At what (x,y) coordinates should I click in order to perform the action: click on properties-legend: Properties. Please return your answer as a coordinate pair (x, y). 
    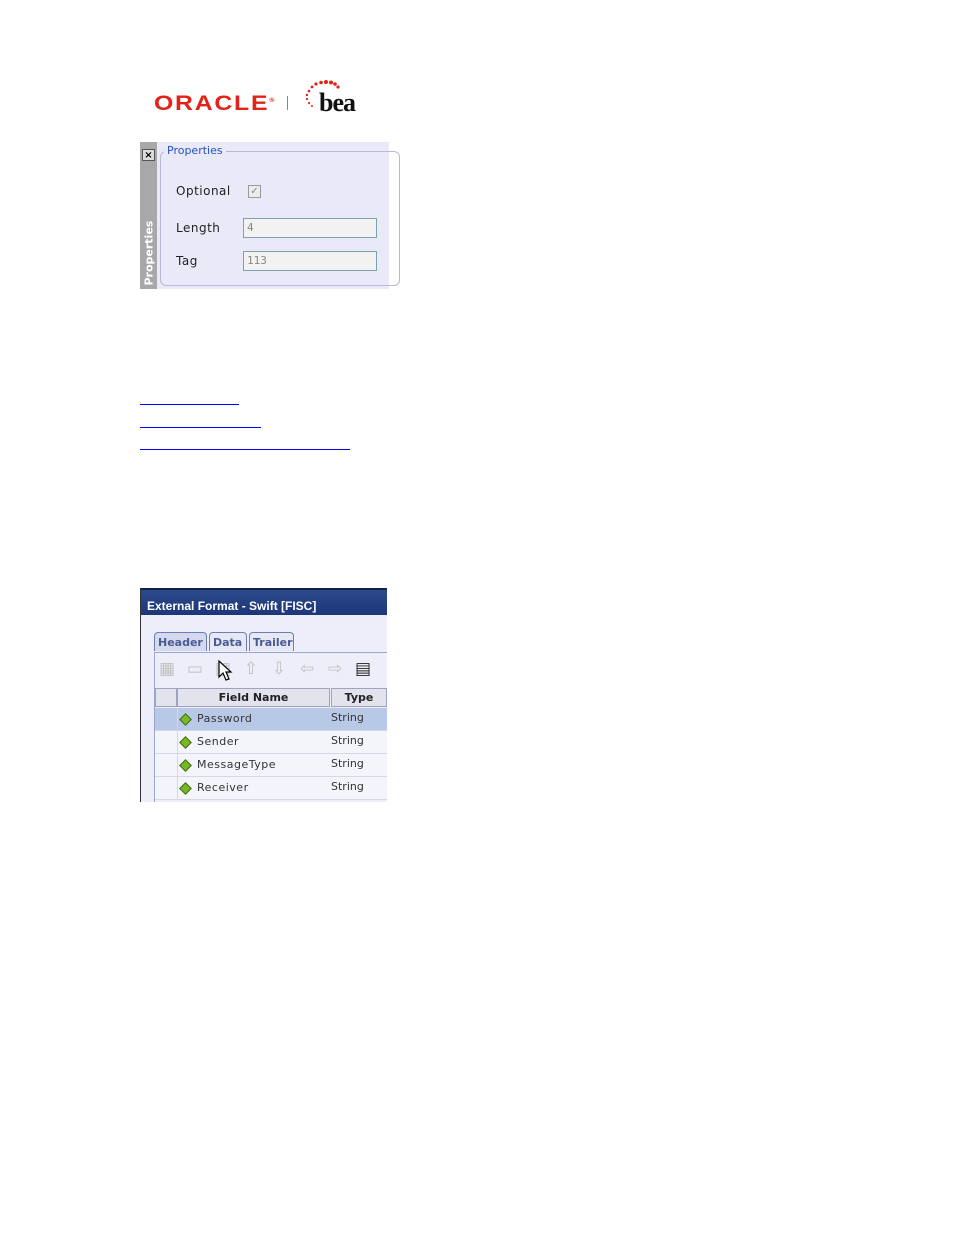
    Looking at the image, I should click on (195, 150).